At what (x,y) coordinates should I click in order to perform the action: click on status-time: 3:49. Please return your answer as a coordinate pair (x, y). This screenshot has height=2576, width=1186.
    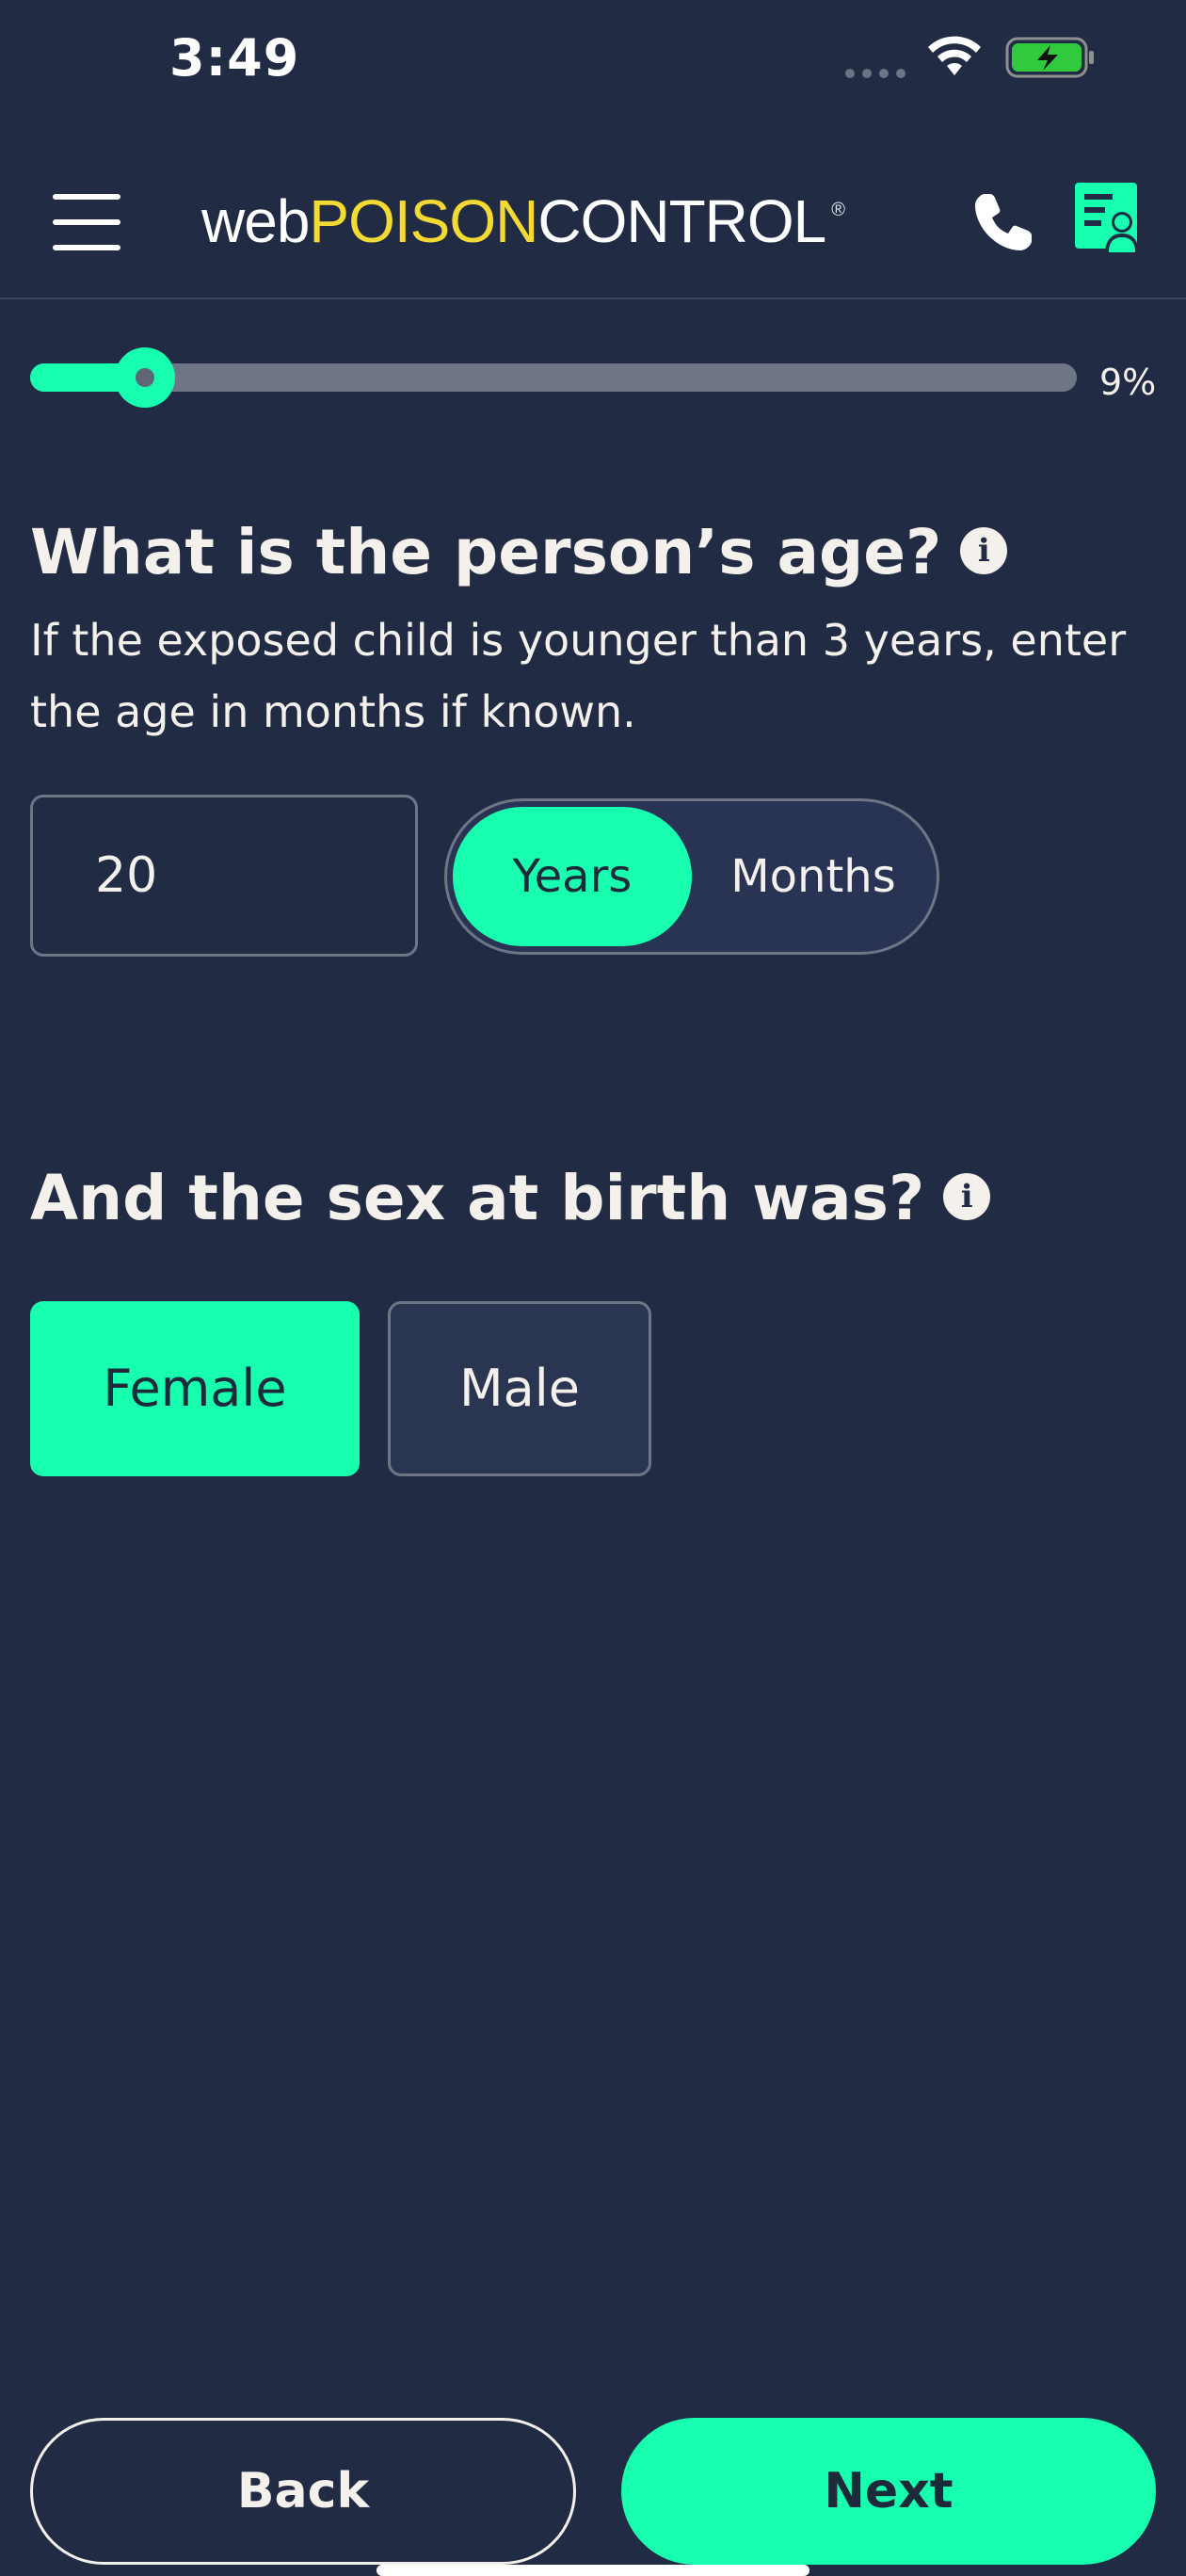
    Looking at the image, I should click on (234, 58).